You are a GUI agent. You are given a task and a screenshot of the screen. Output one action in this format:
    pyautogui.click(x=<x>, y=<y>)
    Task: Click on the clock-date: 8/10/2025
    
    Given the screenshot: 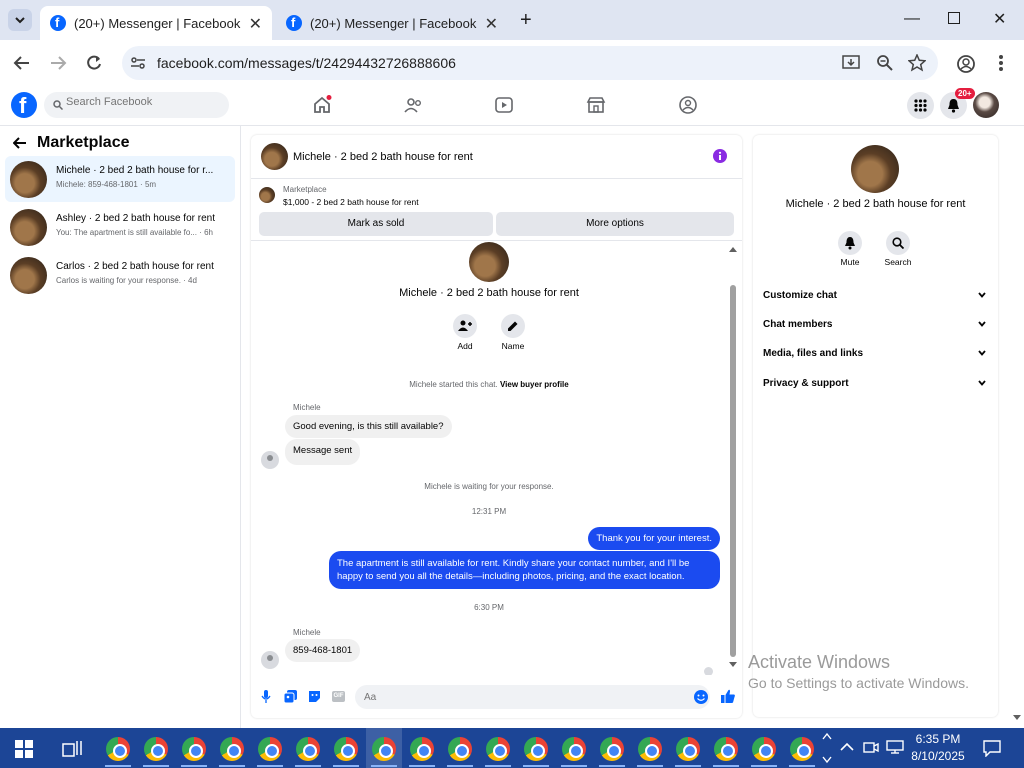 What is the action you would take?
    pyautogui.click(x=938, y=756)
    